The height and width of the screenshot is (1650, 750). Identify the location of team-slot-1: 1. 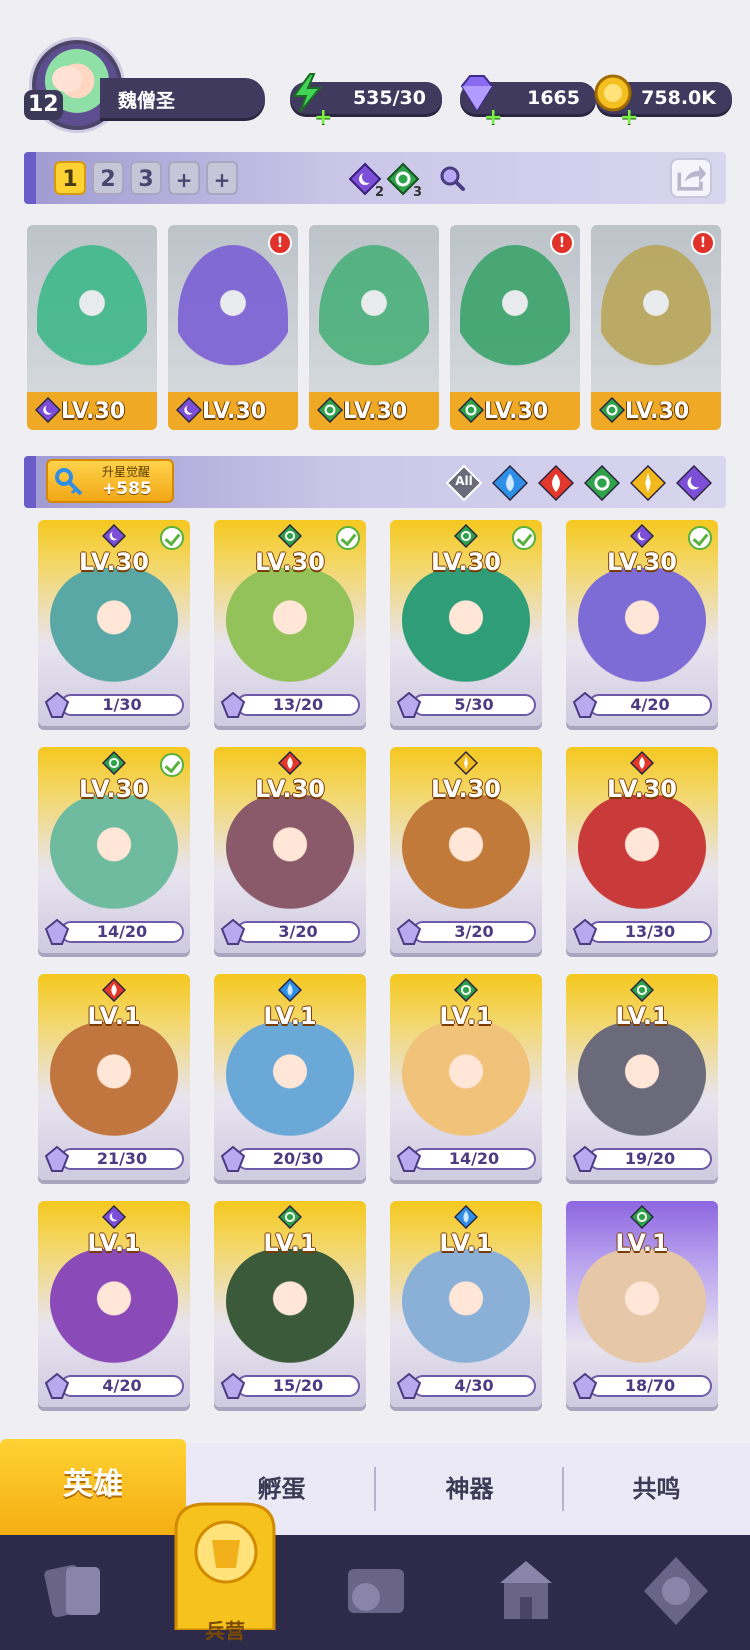
(70, 178).